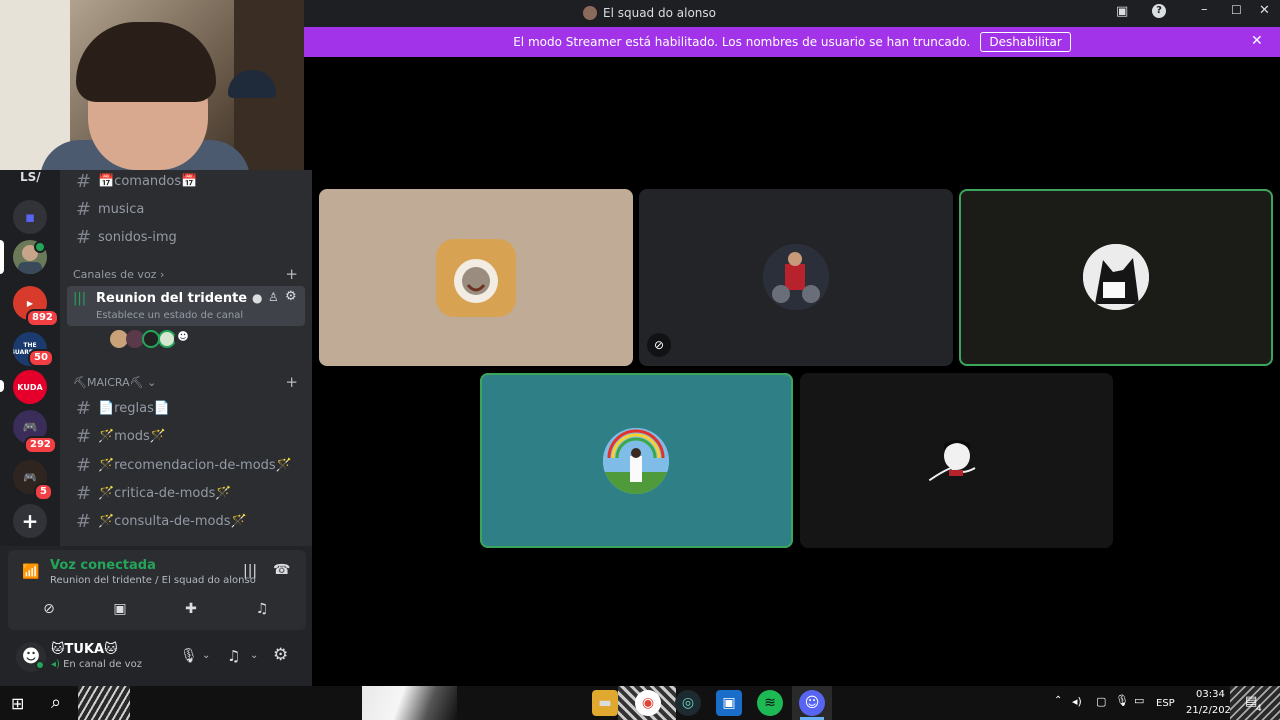 This screenshot has width=1280, height=720. Describe the element at coordinates (41, 358) in the screenshot. I see `unread-badge-guardians: 50` at that location.